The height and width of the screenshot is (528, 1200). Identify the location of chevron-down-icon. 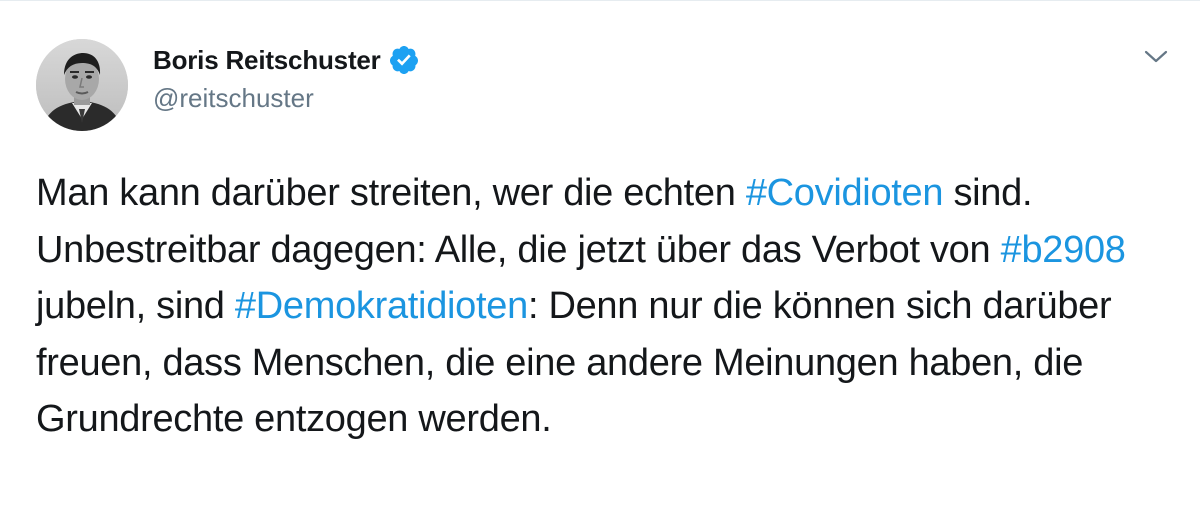
(1156, 57).